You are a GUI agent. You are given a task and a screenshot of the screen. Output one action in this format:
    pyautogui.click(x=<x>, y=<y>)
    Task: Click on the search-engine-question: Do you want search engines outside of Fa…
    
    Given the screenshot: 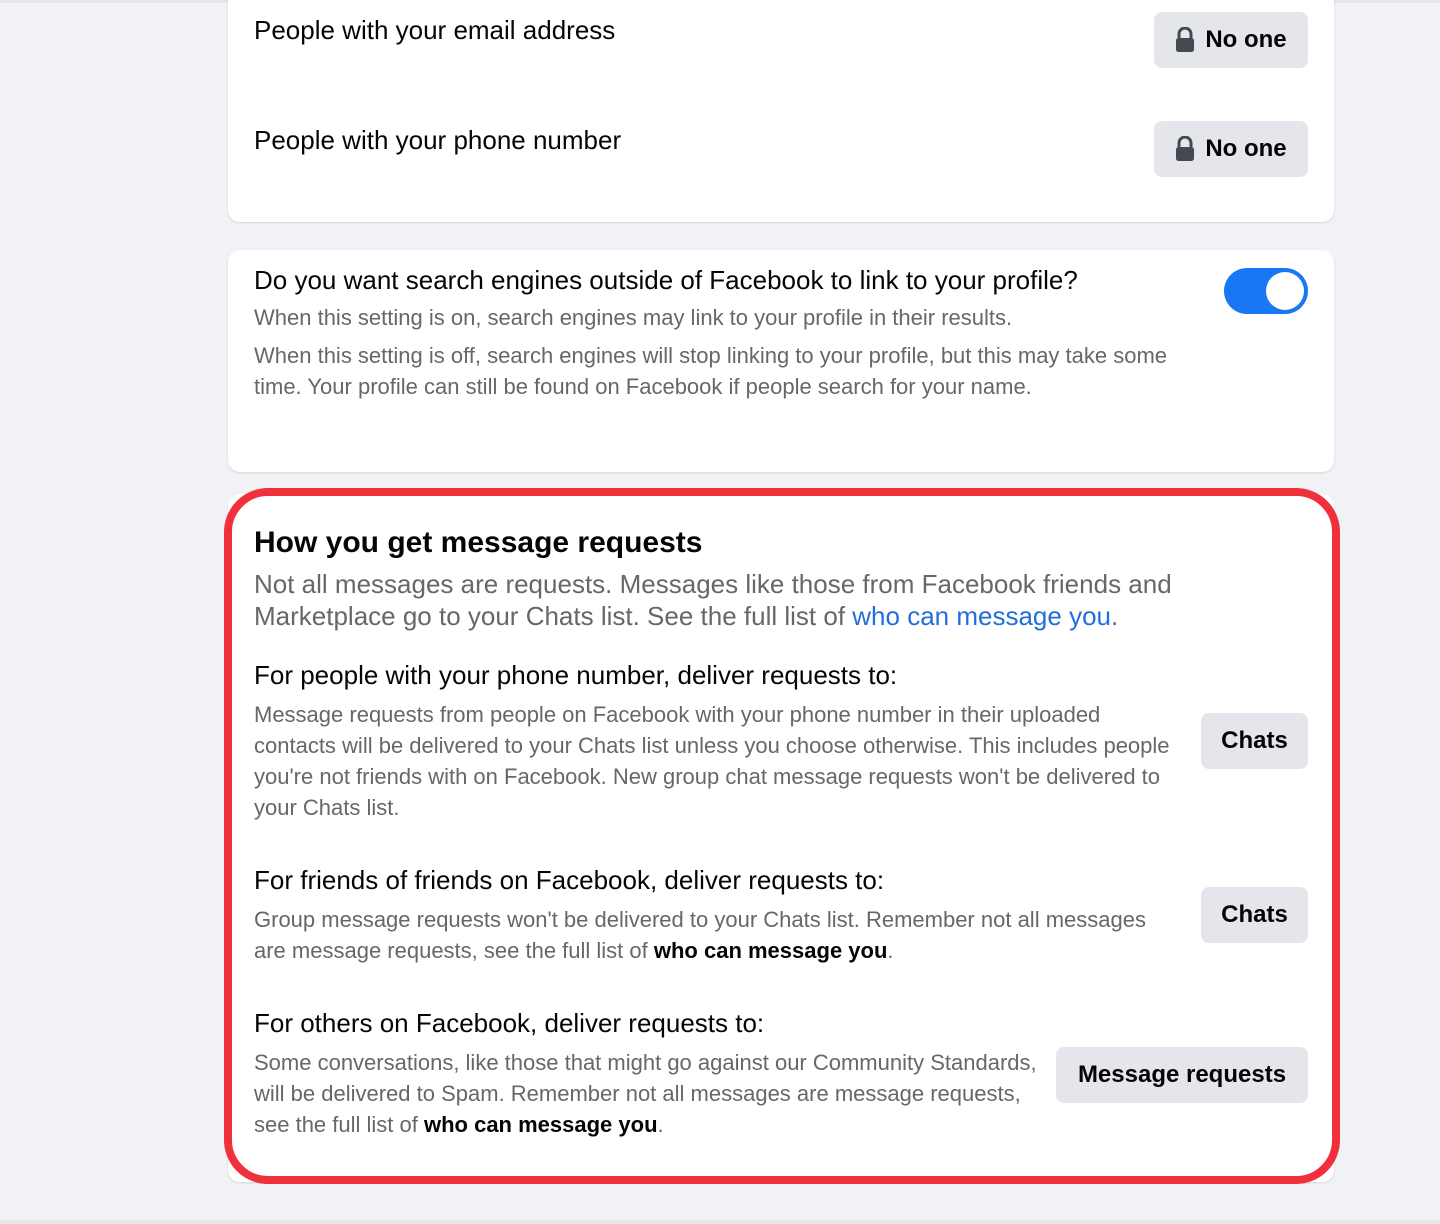 What is the action you would take?
    pyautogui.click(x=666, y=280)
    